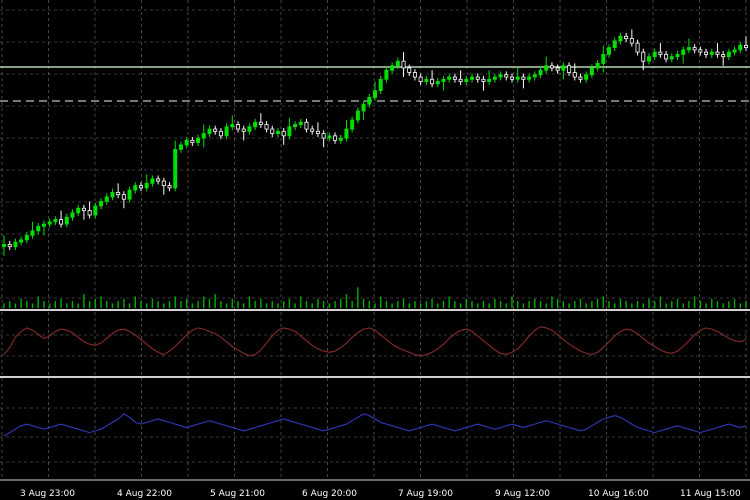 The width and height of the screenshot is (750, 500). What do you see at coordinates (618, 494) in the screenshot?
I see `time-axis-label: 10 Aug 16:00` at bounding box center [618, 494].